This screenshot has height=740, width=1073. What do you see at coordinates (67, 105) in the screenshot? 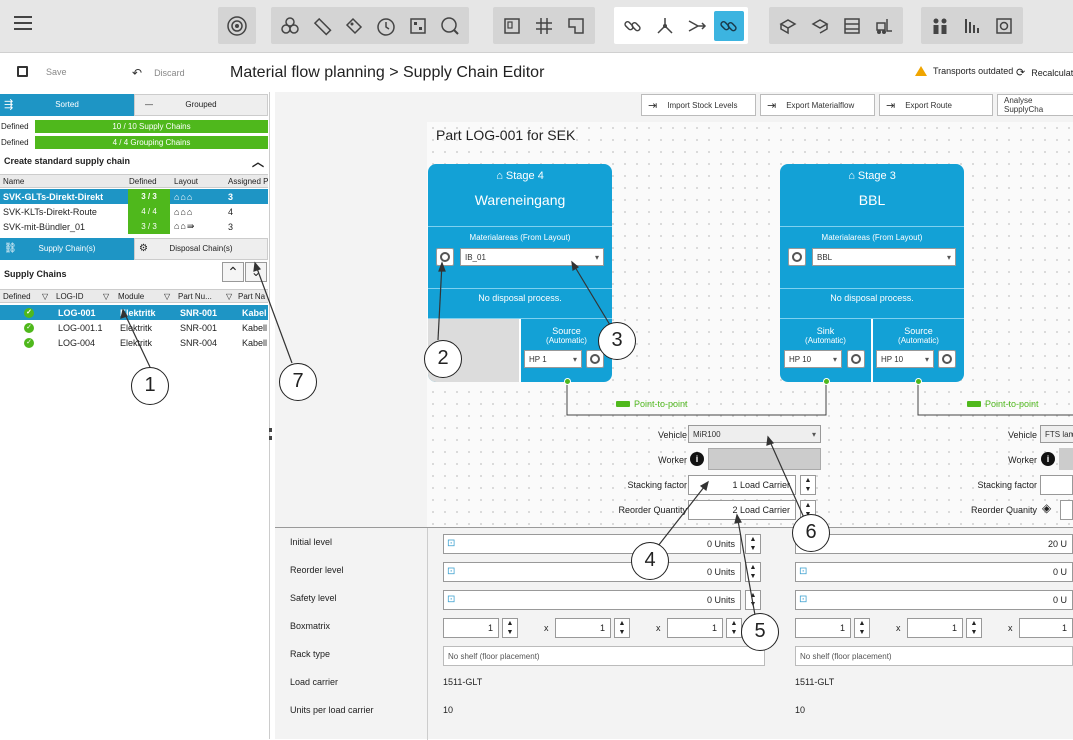
I see `tab-sorted: ⇶ Sorted` at bounding box center [67, 105].